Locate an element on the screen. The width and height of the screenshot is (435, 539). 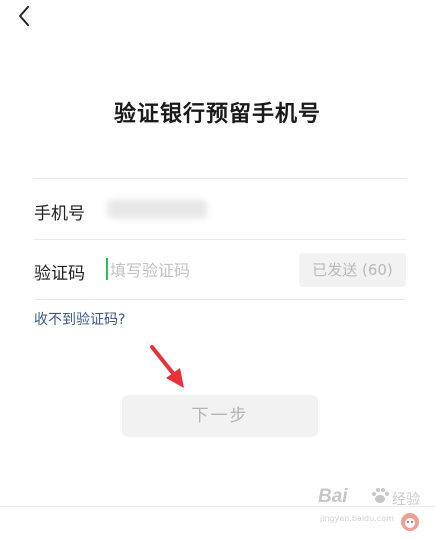
phone-number-value-masked is located at coordinates (157, 209).